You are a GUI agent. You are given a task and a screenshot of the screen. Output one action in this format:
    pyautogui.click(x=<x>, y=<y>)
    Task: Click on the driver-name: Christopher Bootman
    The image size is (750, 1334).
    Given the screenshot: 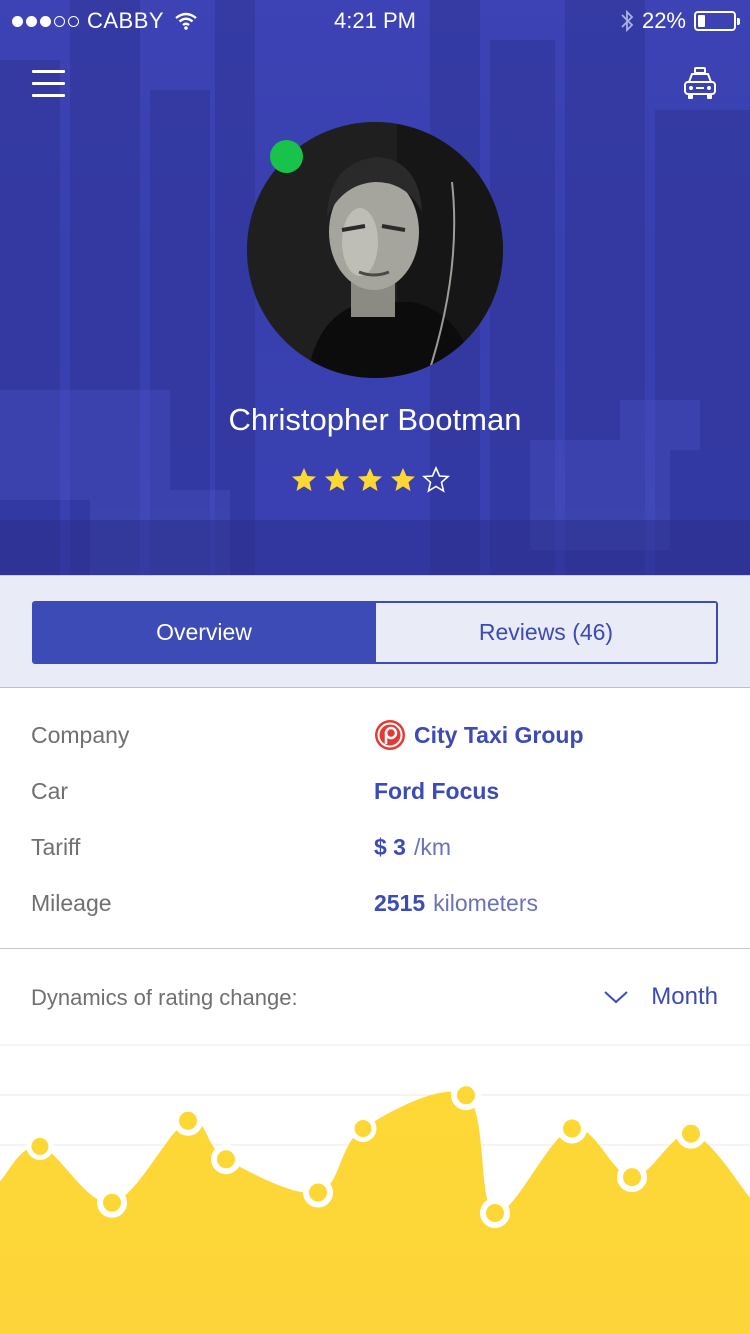 What is the action you would take?
    pyautogui.click(x=375, y=419)
    